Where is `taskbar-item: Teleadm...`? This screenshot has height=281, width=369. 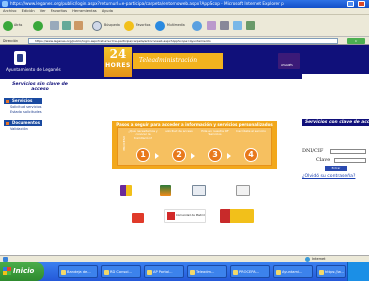 taskbar-item: Teleadm... is located at coordinates (207, 271).